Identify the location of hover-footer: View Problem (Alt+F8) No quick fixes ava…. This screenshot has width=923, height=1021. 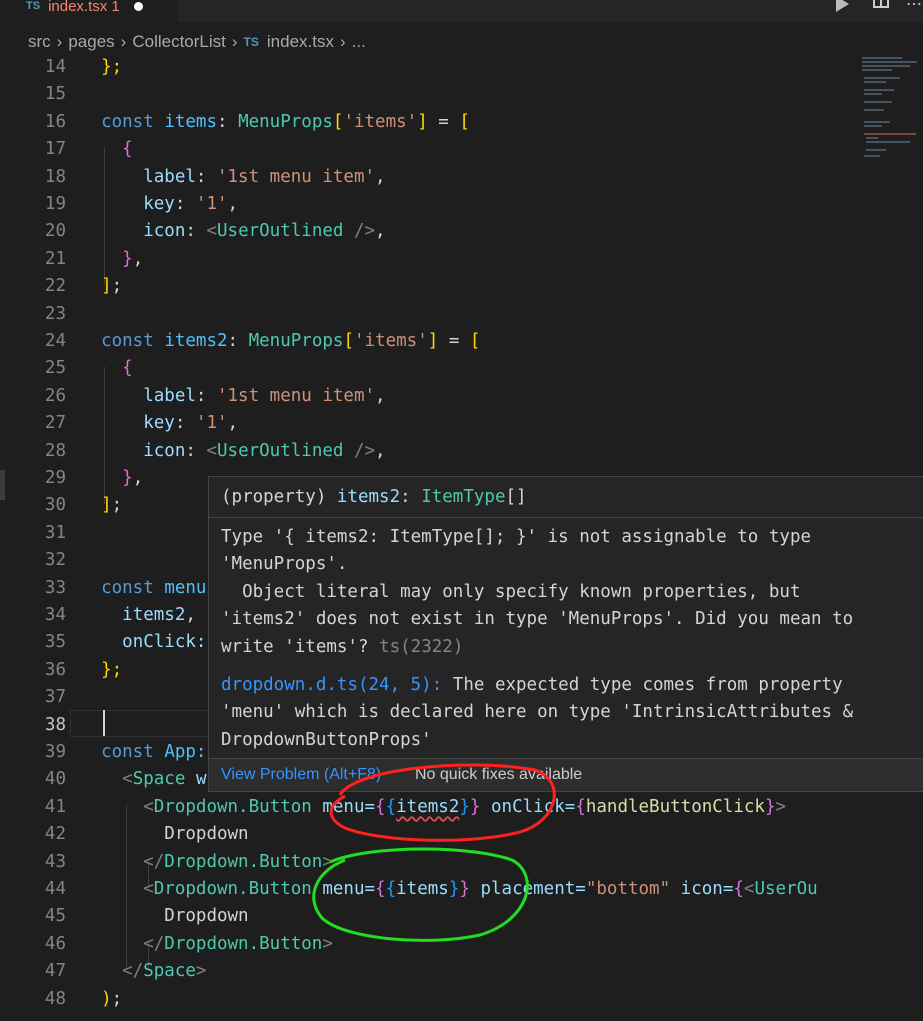
(566, 774).